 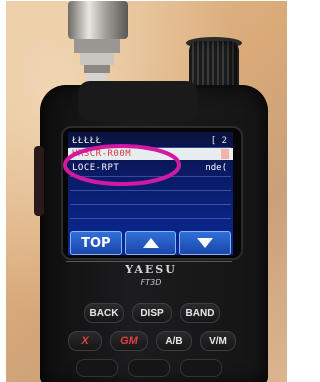 What do you see at coordinates (151, 282) in the screenshot?
I see `model-label: FT3D` at bounding box center [151, 282].